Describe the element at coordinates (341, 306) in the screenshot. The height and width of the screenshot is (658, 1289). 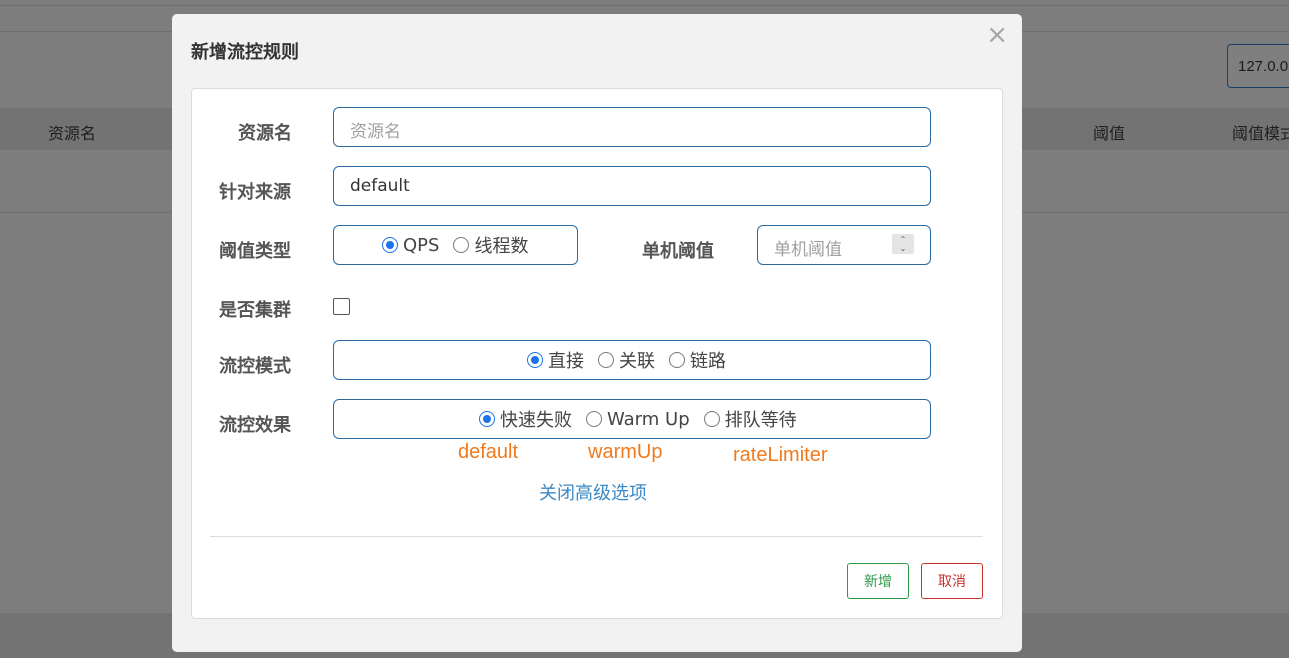
I see `cluster-checkbox` at that location.